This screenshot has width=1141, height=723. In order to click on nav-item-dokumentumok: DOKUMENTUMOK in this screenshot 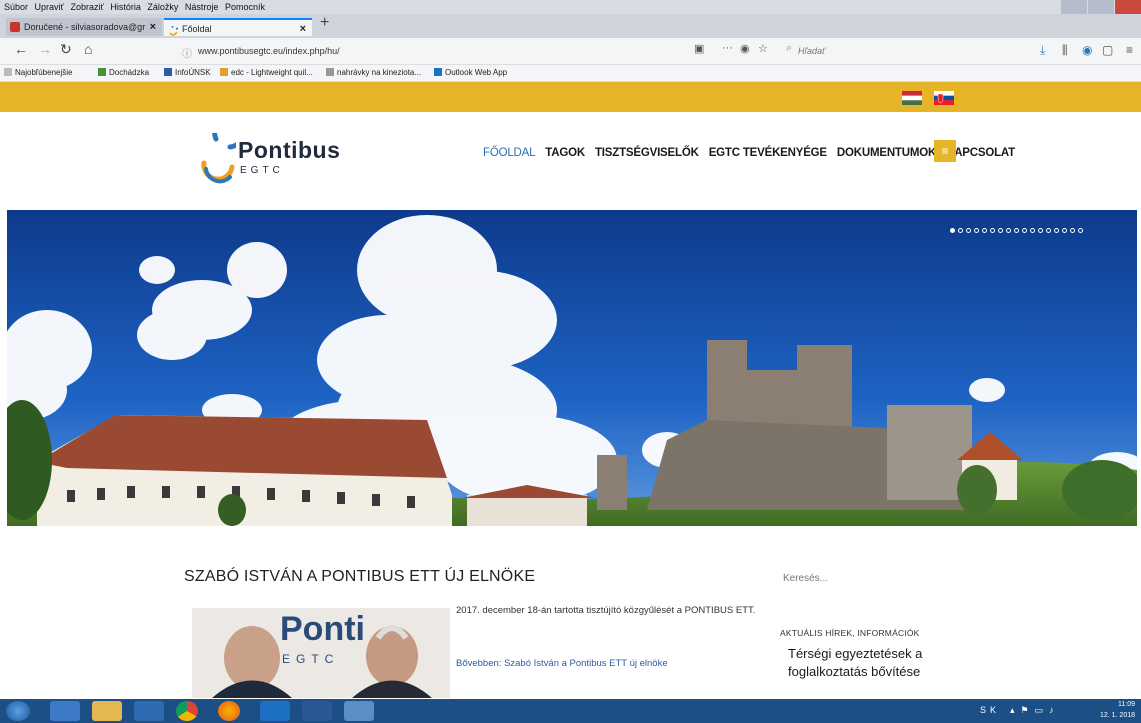, I will do `click(886, 153)`.